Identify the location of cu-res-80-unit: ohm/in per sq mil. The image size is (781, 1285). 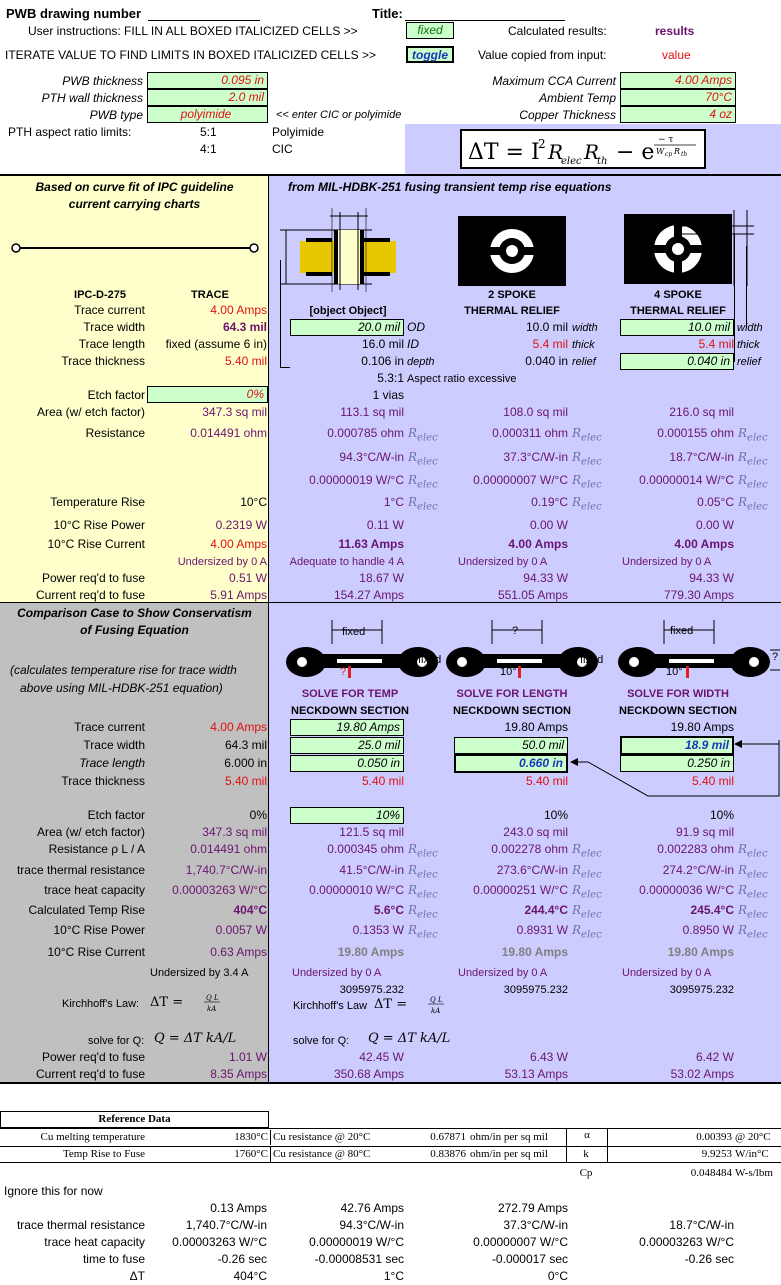
(509, 1154).